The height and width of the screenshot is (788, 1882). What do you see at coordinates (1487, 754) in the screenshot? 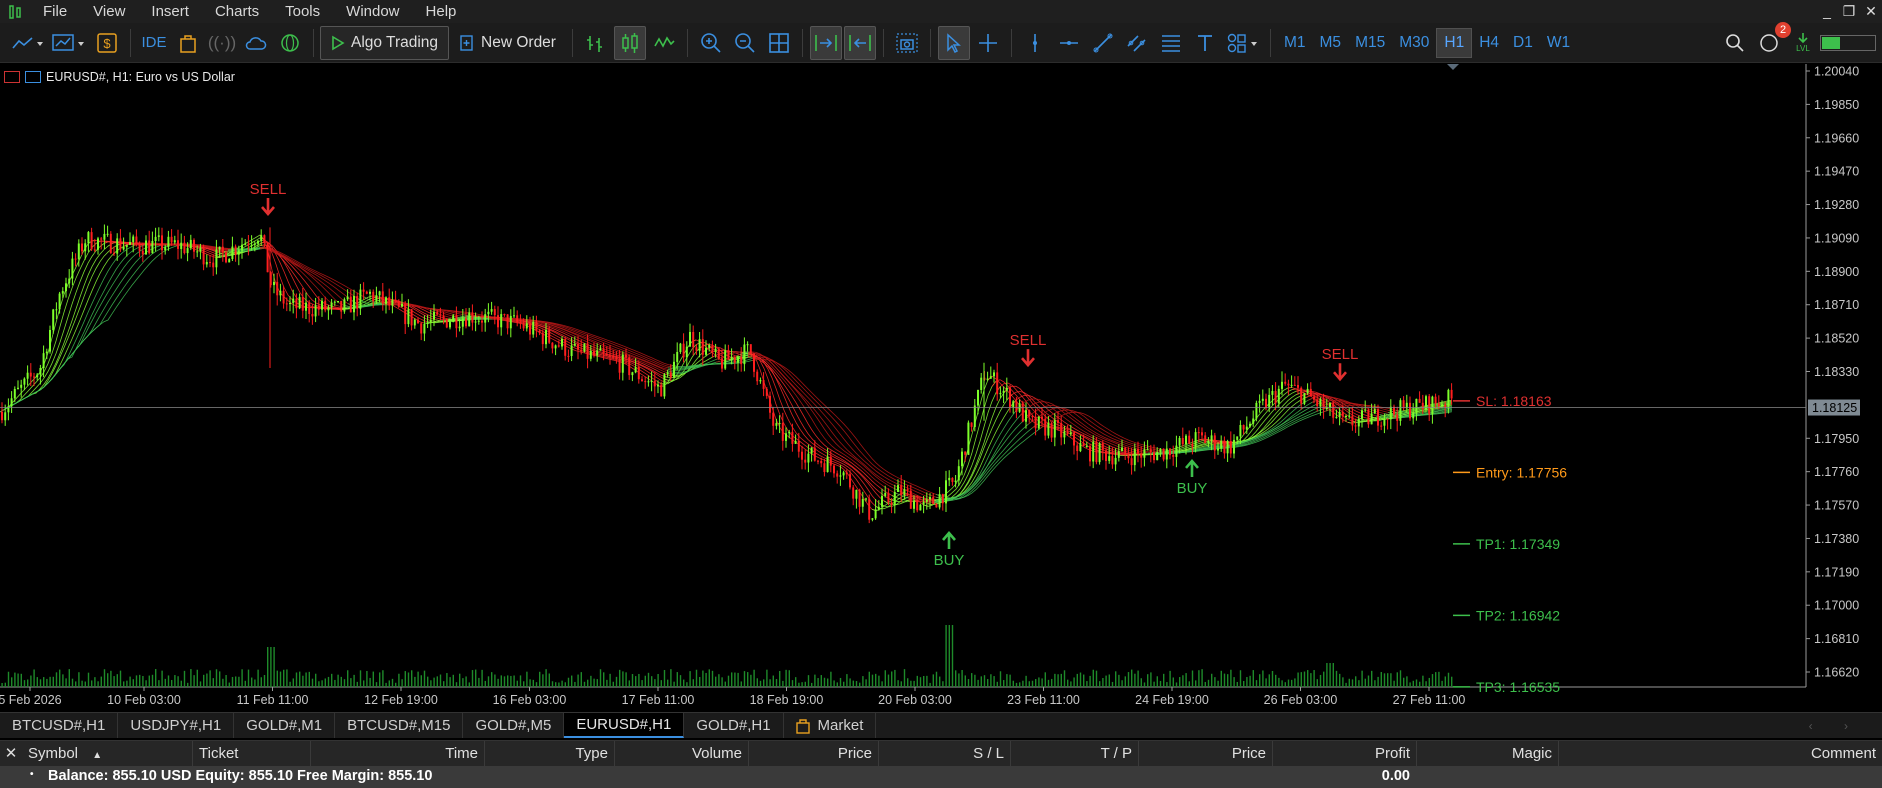
I see `col-magic: Magic` at bounding box center [1487, 754].